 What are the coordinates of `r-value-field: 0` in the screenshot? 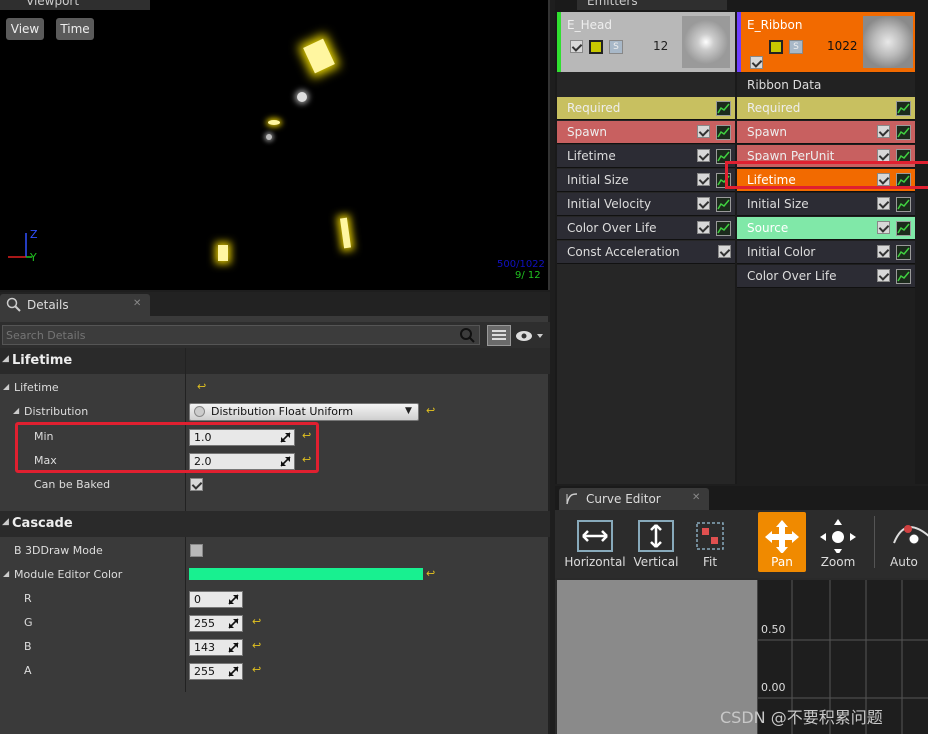 It's located at (216, 599).